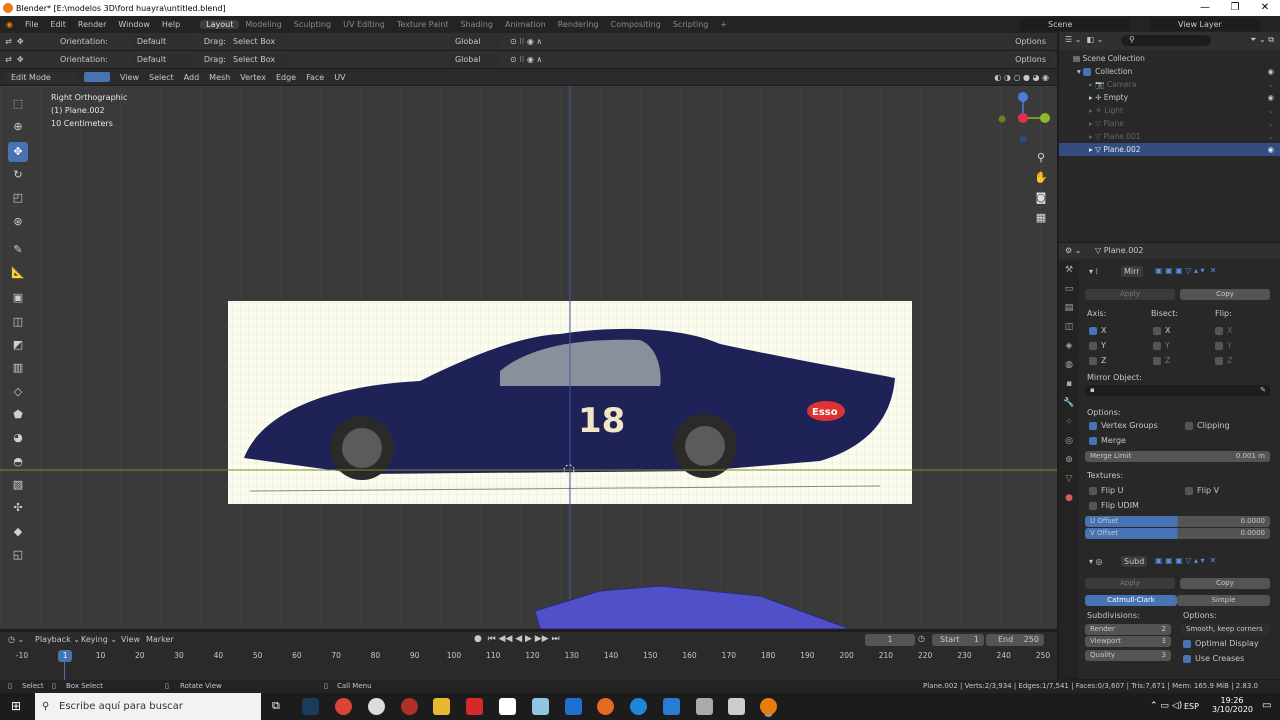 This screenshot has width=1280, height=720. What do you see at coordinates (1041, 158) in the screenshot?
I see `zoom-icon: ⚲` at bounding box center [1041, 158].